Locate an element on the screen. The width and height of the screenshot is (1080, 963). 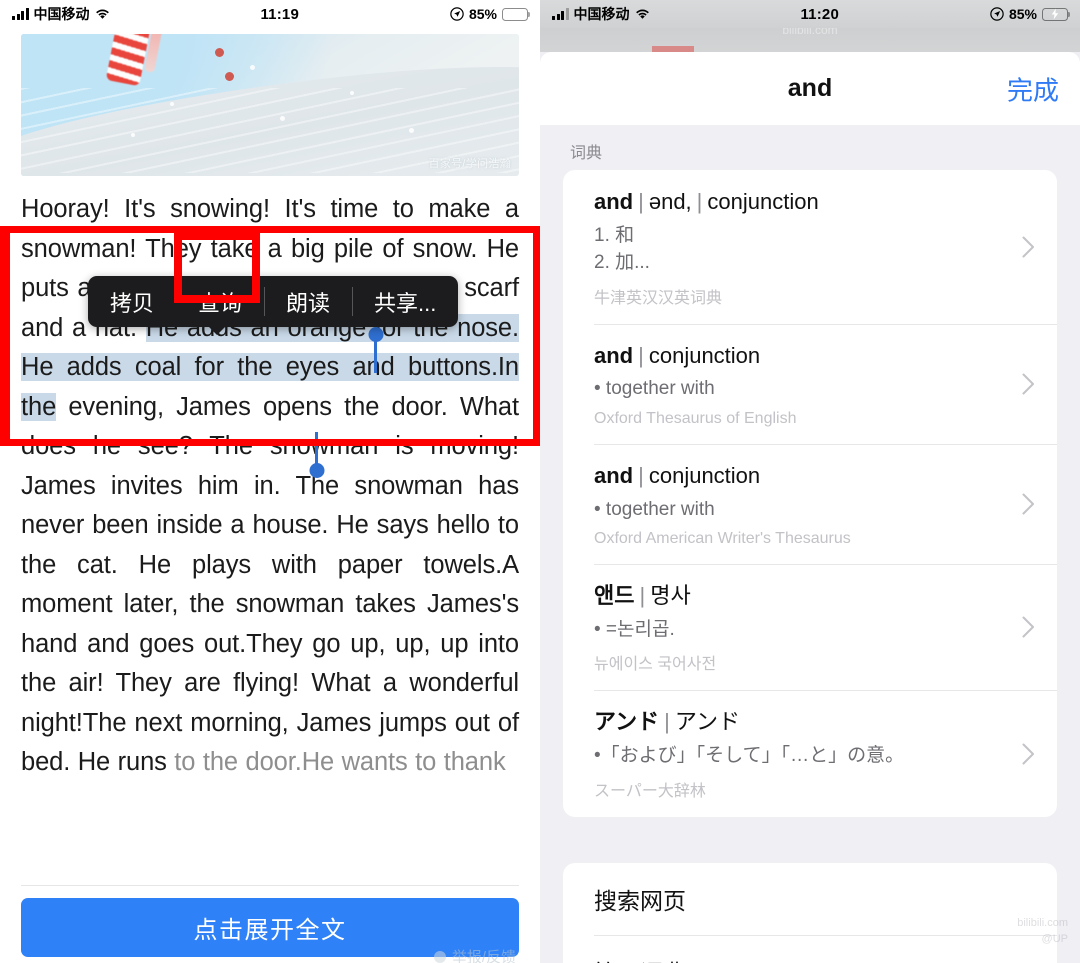
status-bar-left-group: 中国移动 is located at coordinates (61, 14).